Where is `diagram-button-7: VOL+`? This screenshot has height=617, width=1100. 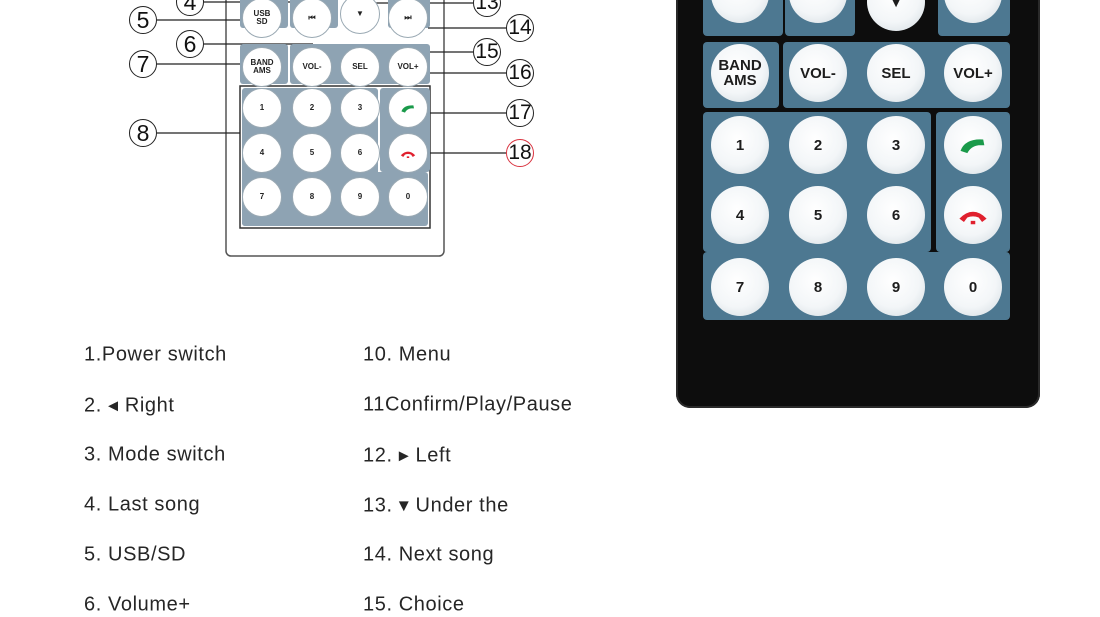 diagram-button-7: VOL+ is located at coordinates (408, 67).